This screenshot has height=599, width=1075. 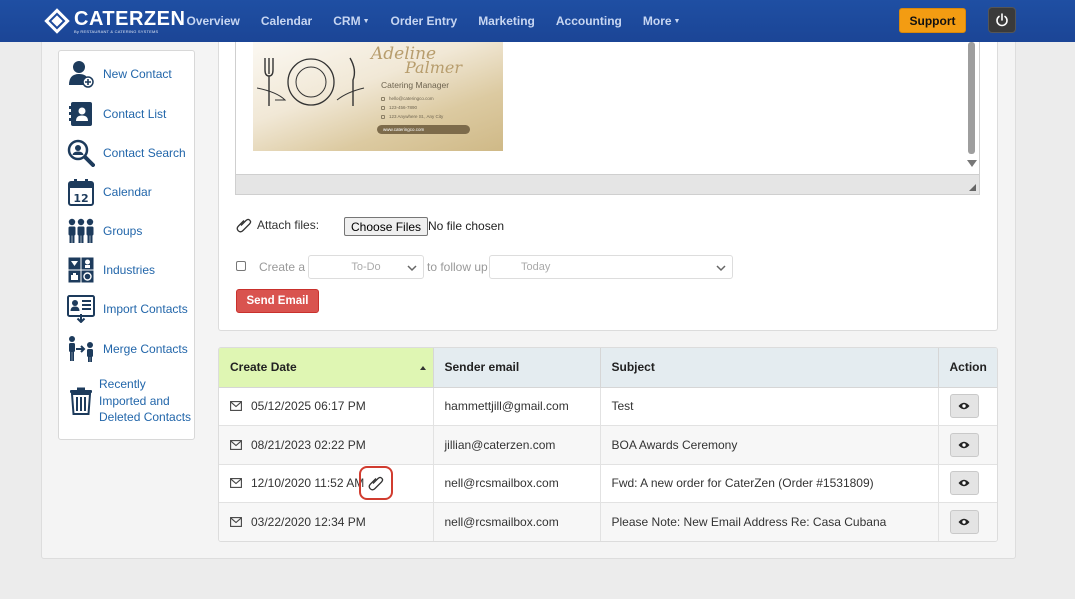 I want to click on sidebar-item-label: Industries, so click(x=129, y=269).